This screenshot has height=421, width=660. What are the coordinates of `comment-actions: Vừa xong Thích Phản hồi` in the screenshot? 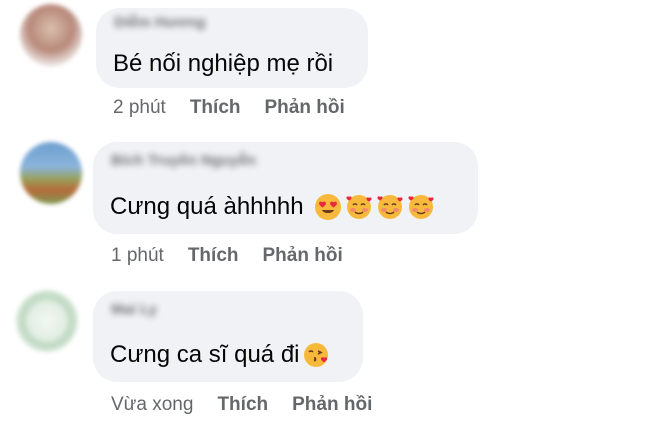 It's located at (253, 405).